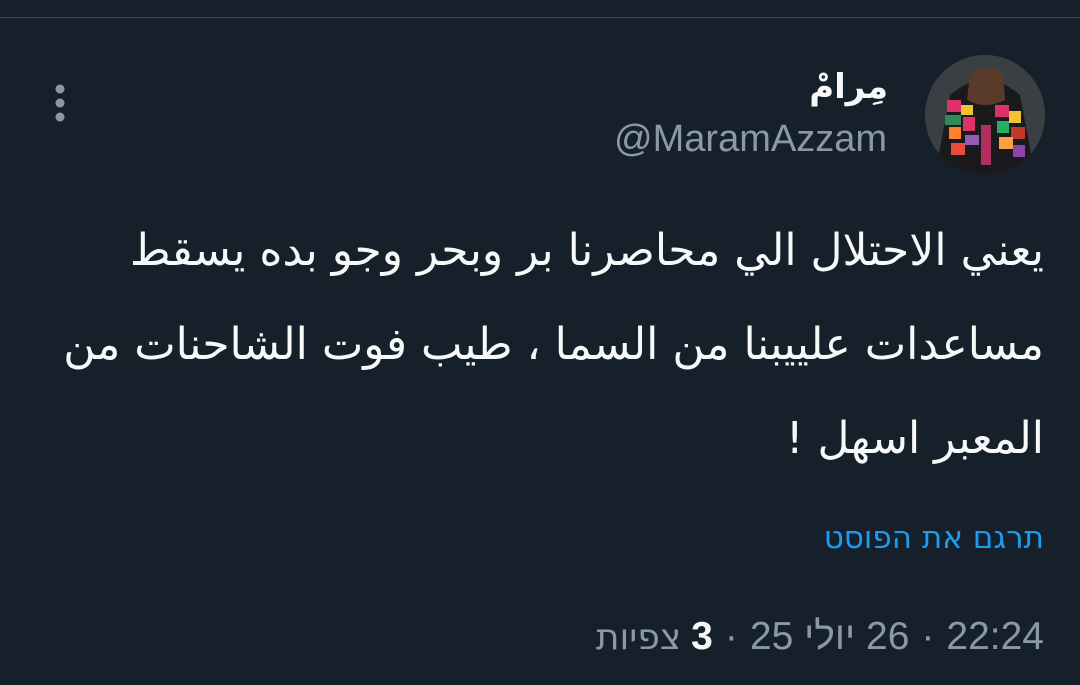 The height and width of the screenshot is (685, 1080). Describe the element at coordinates (702, 636) in the screenshot. I see `views-count: 3` at that location.